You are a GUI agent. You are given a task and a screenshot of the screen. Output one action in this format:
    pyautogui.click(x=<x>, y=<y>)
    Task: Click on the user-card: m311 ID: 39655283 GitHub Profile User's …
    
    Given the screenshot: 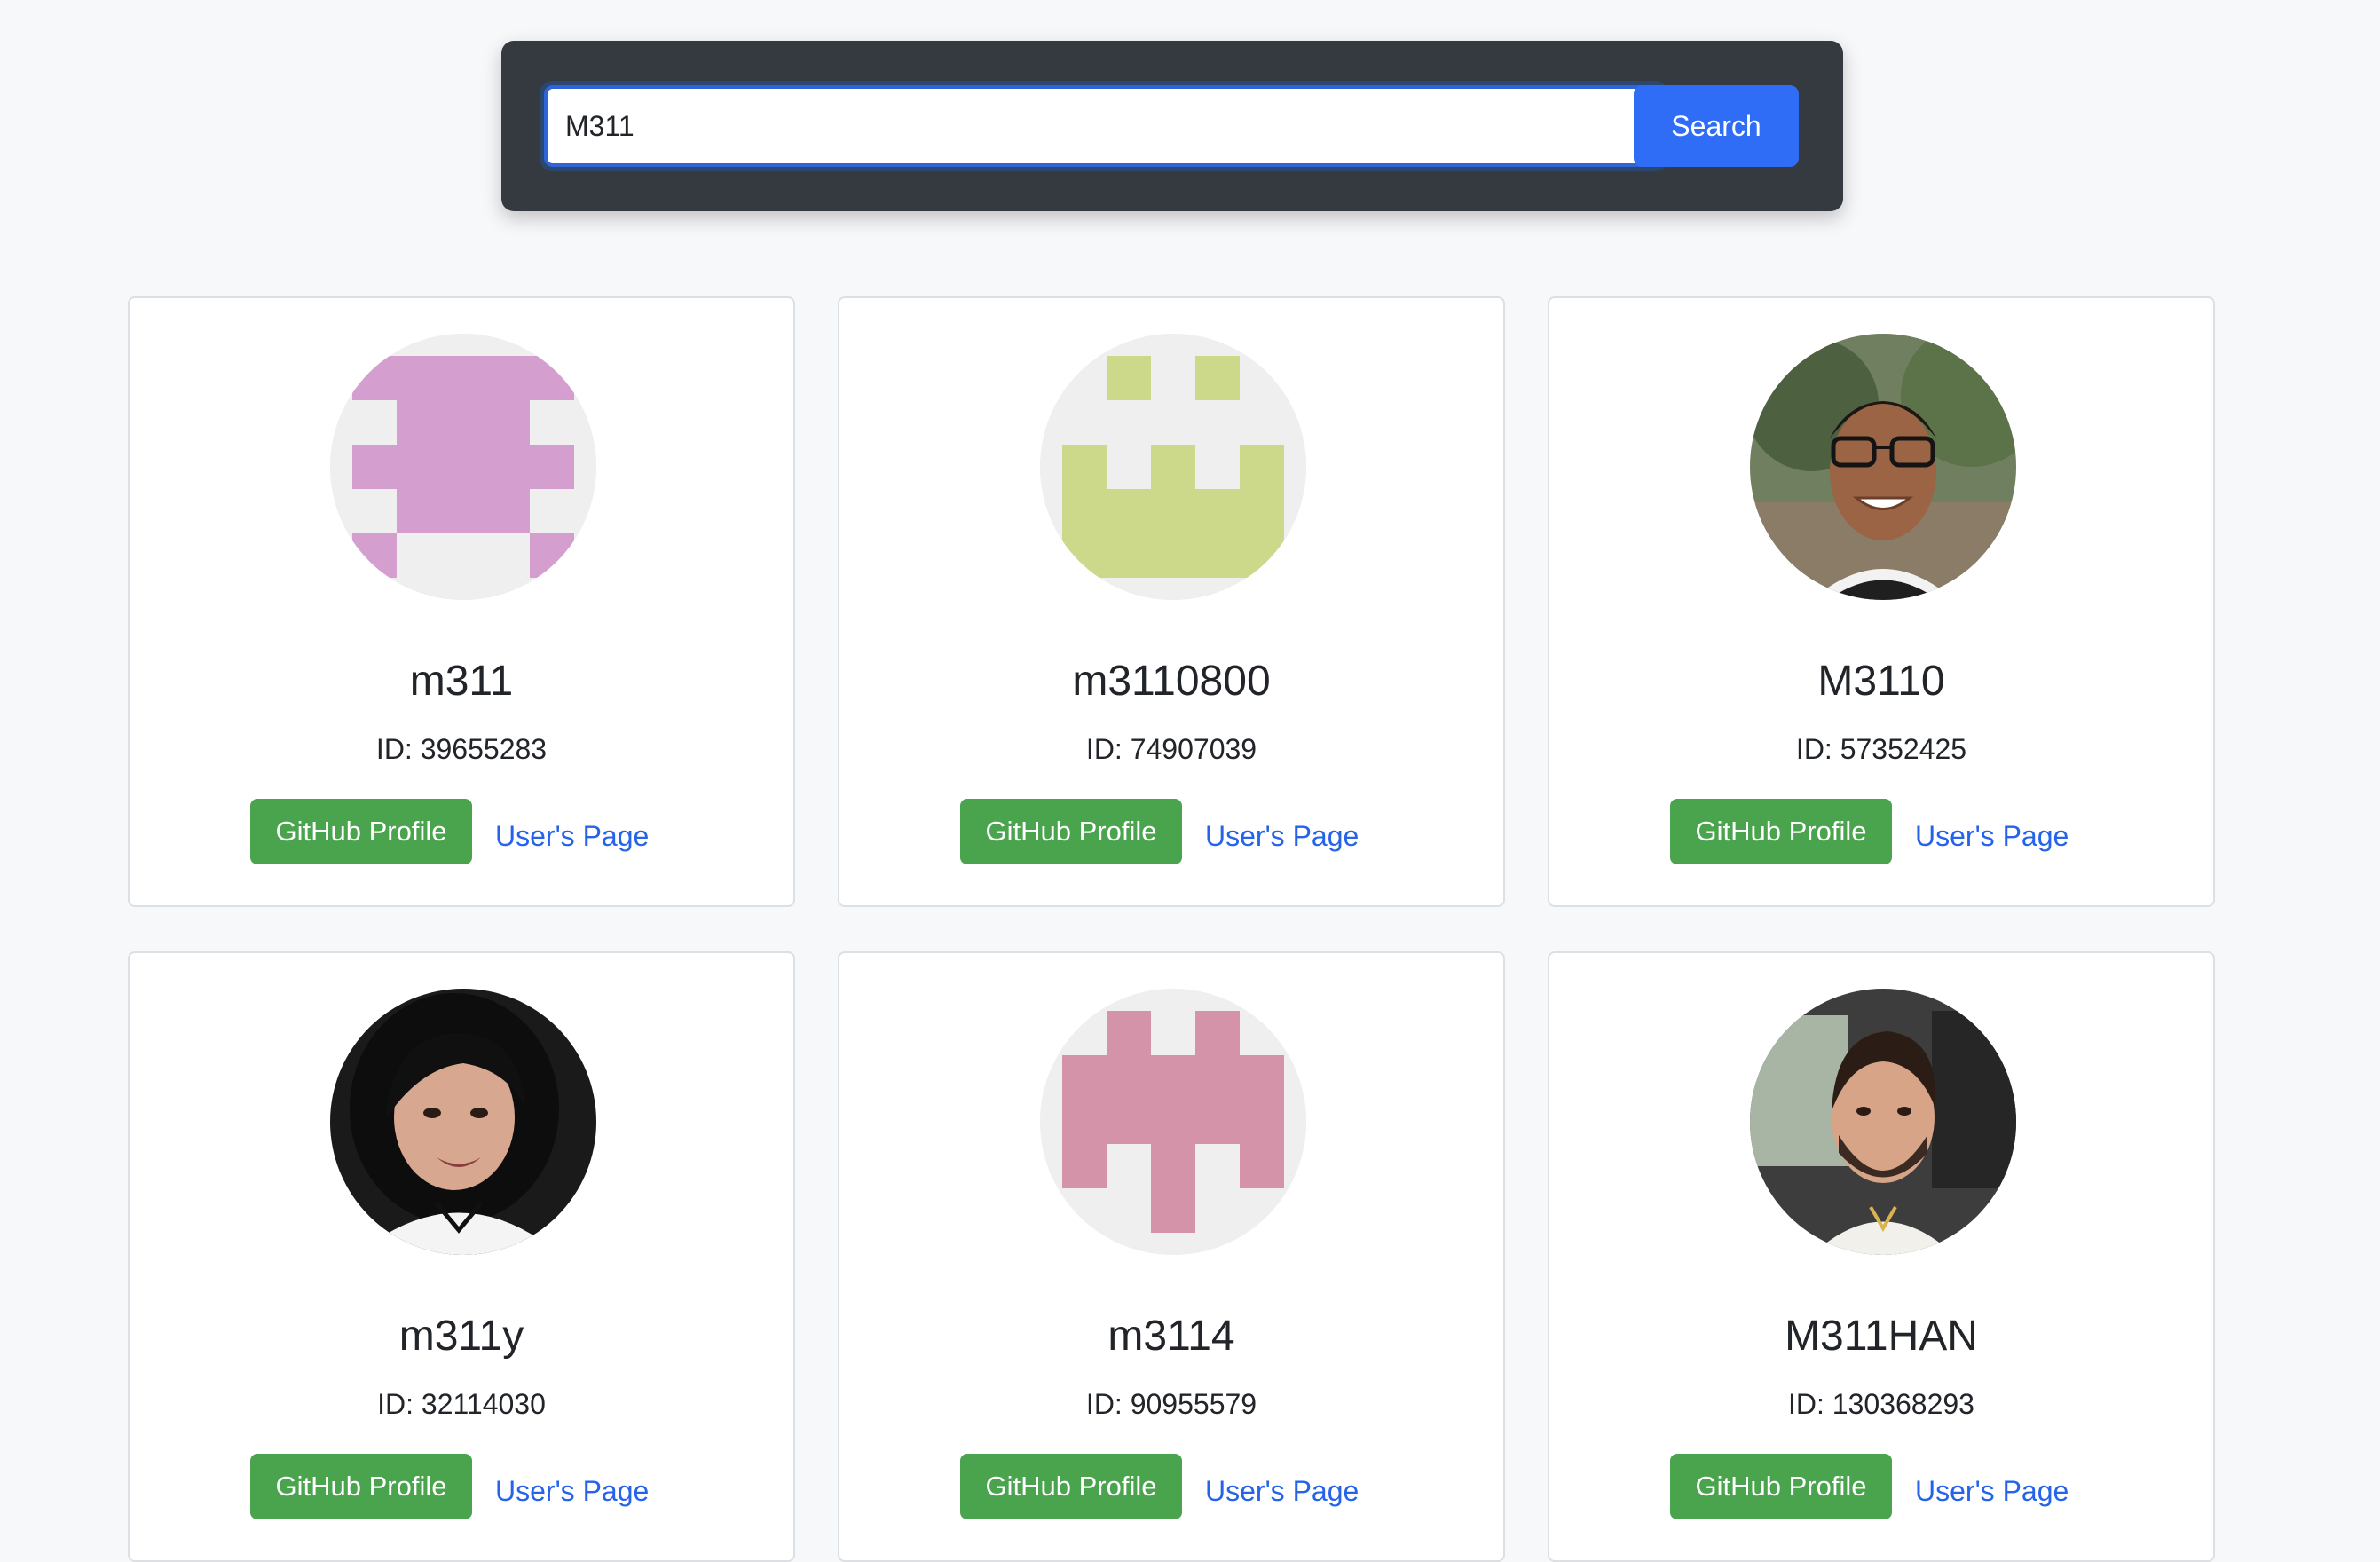 What is the action you would take?
    pyautogui.click(x=461, y=601)
    